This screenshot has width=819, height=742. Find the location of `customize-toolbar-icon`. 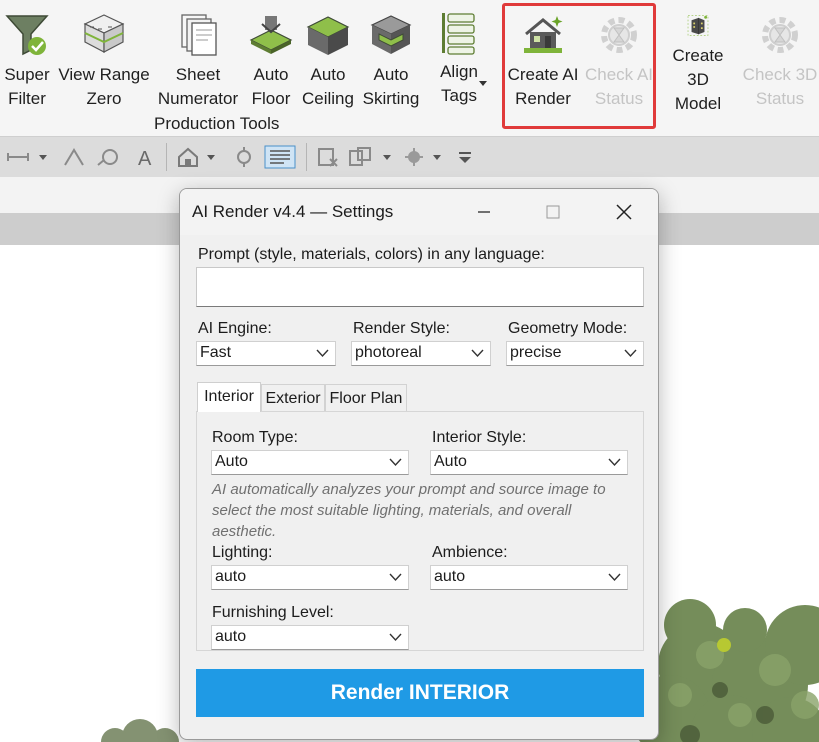

customize-toolbar-icon is located at coordinates (465, 157).